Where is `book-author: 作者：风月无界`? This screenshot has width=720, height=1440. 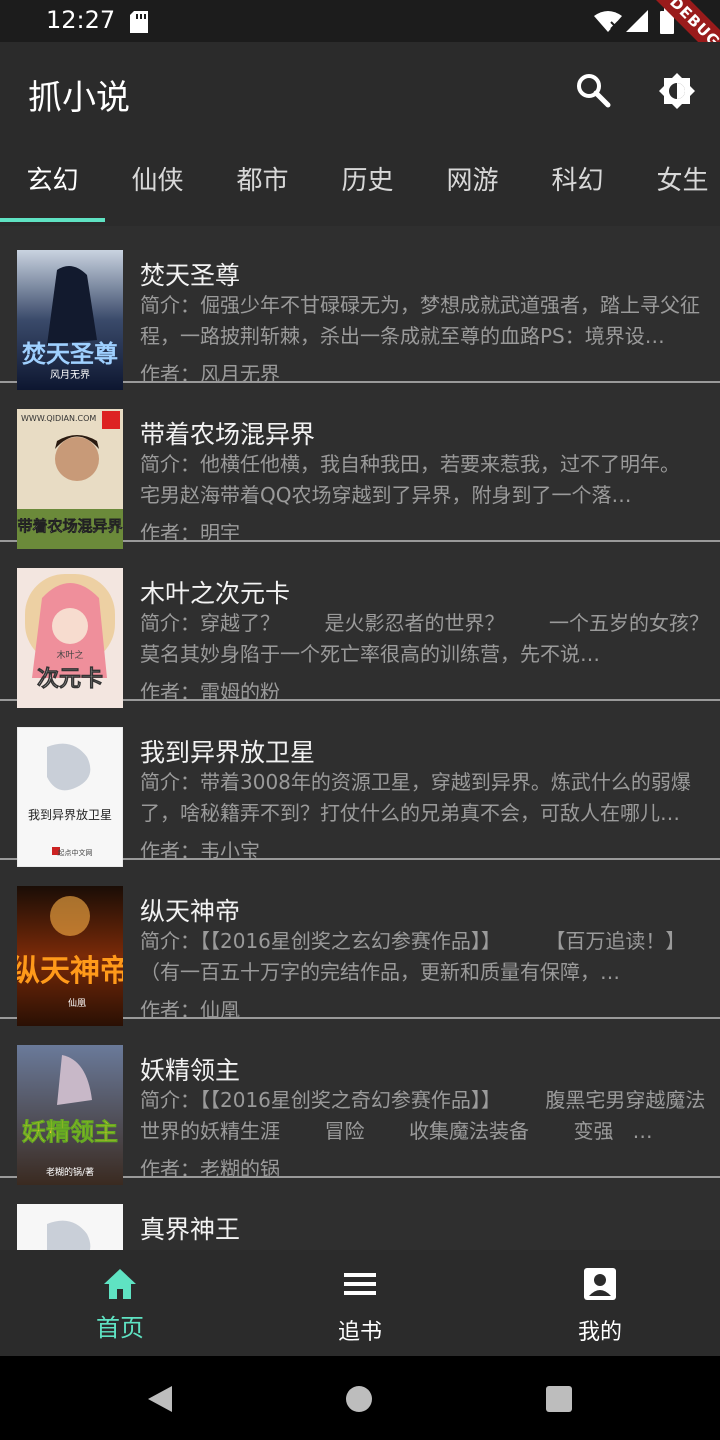
book-author: 作者：风月无界 is located at coordinates (210, 374).